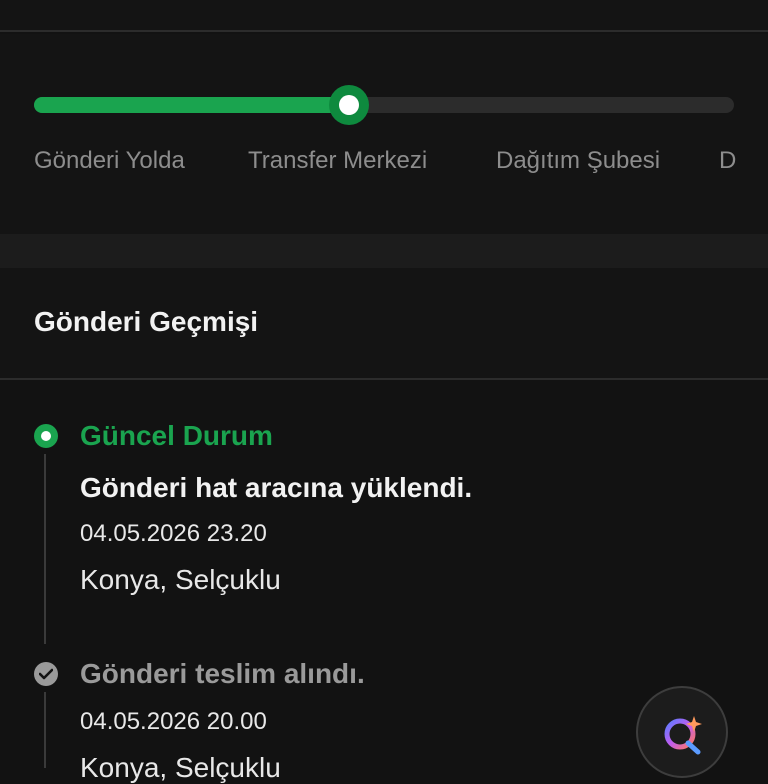 This screenshot has height=784, width=768. Describe the element at coordinates (384, 16) in the screenshot. I see `top-bar` at that location.